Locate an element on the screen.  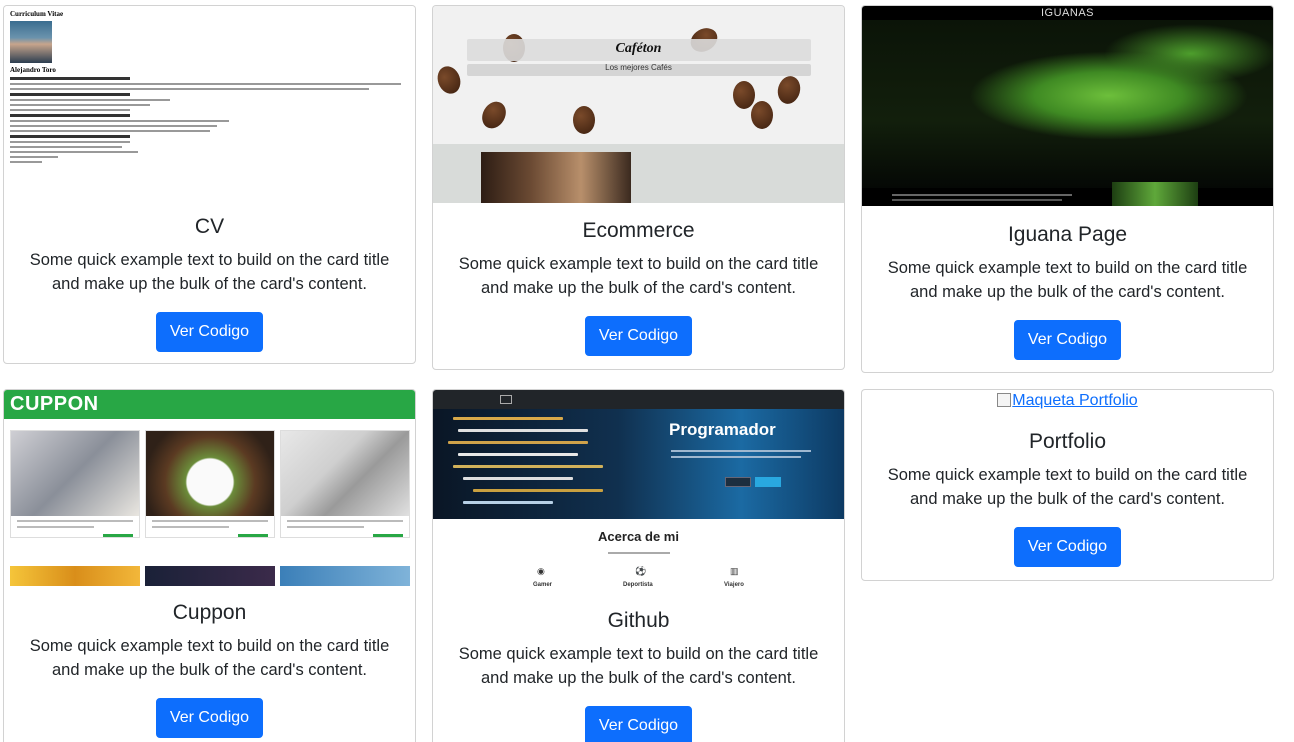
cuppon-logo: CUPPON is located at coordinates (54, 404).